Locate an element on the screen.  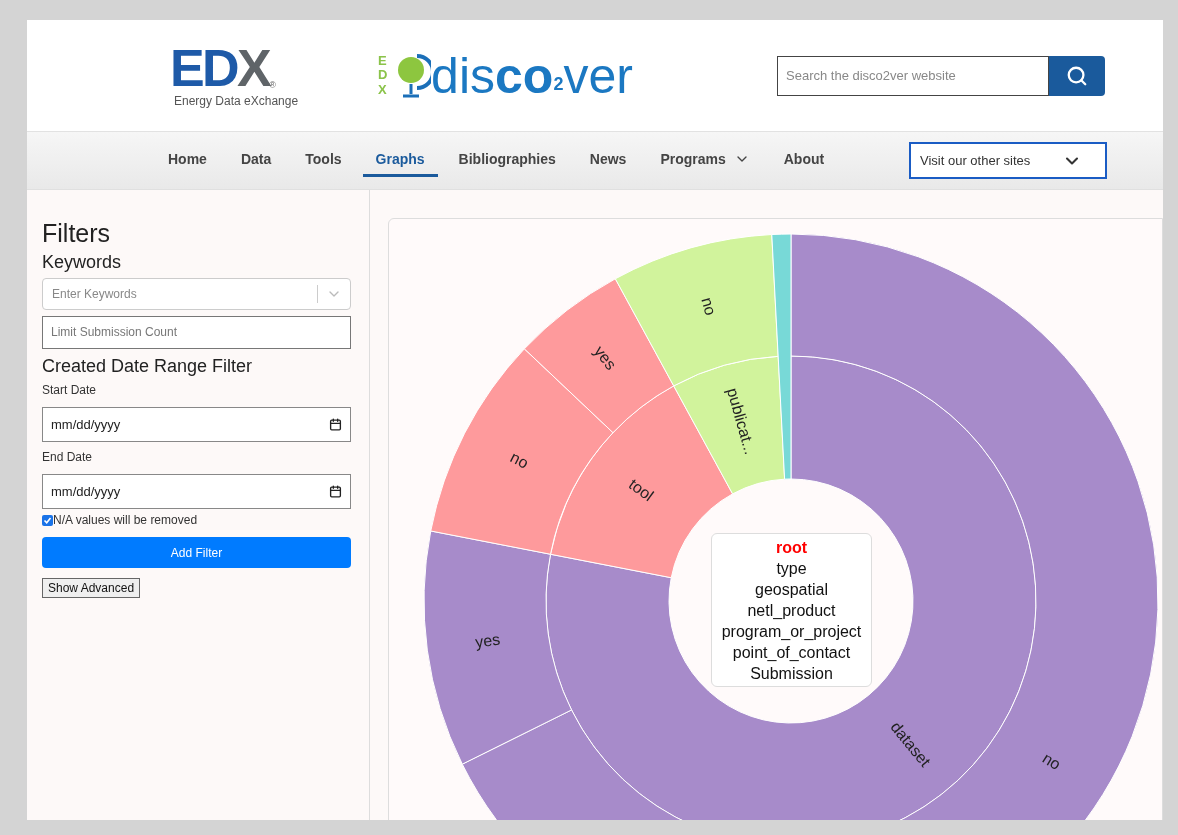
end-date-field: mm/dd/yyyy is located at coordinates (196, 492).